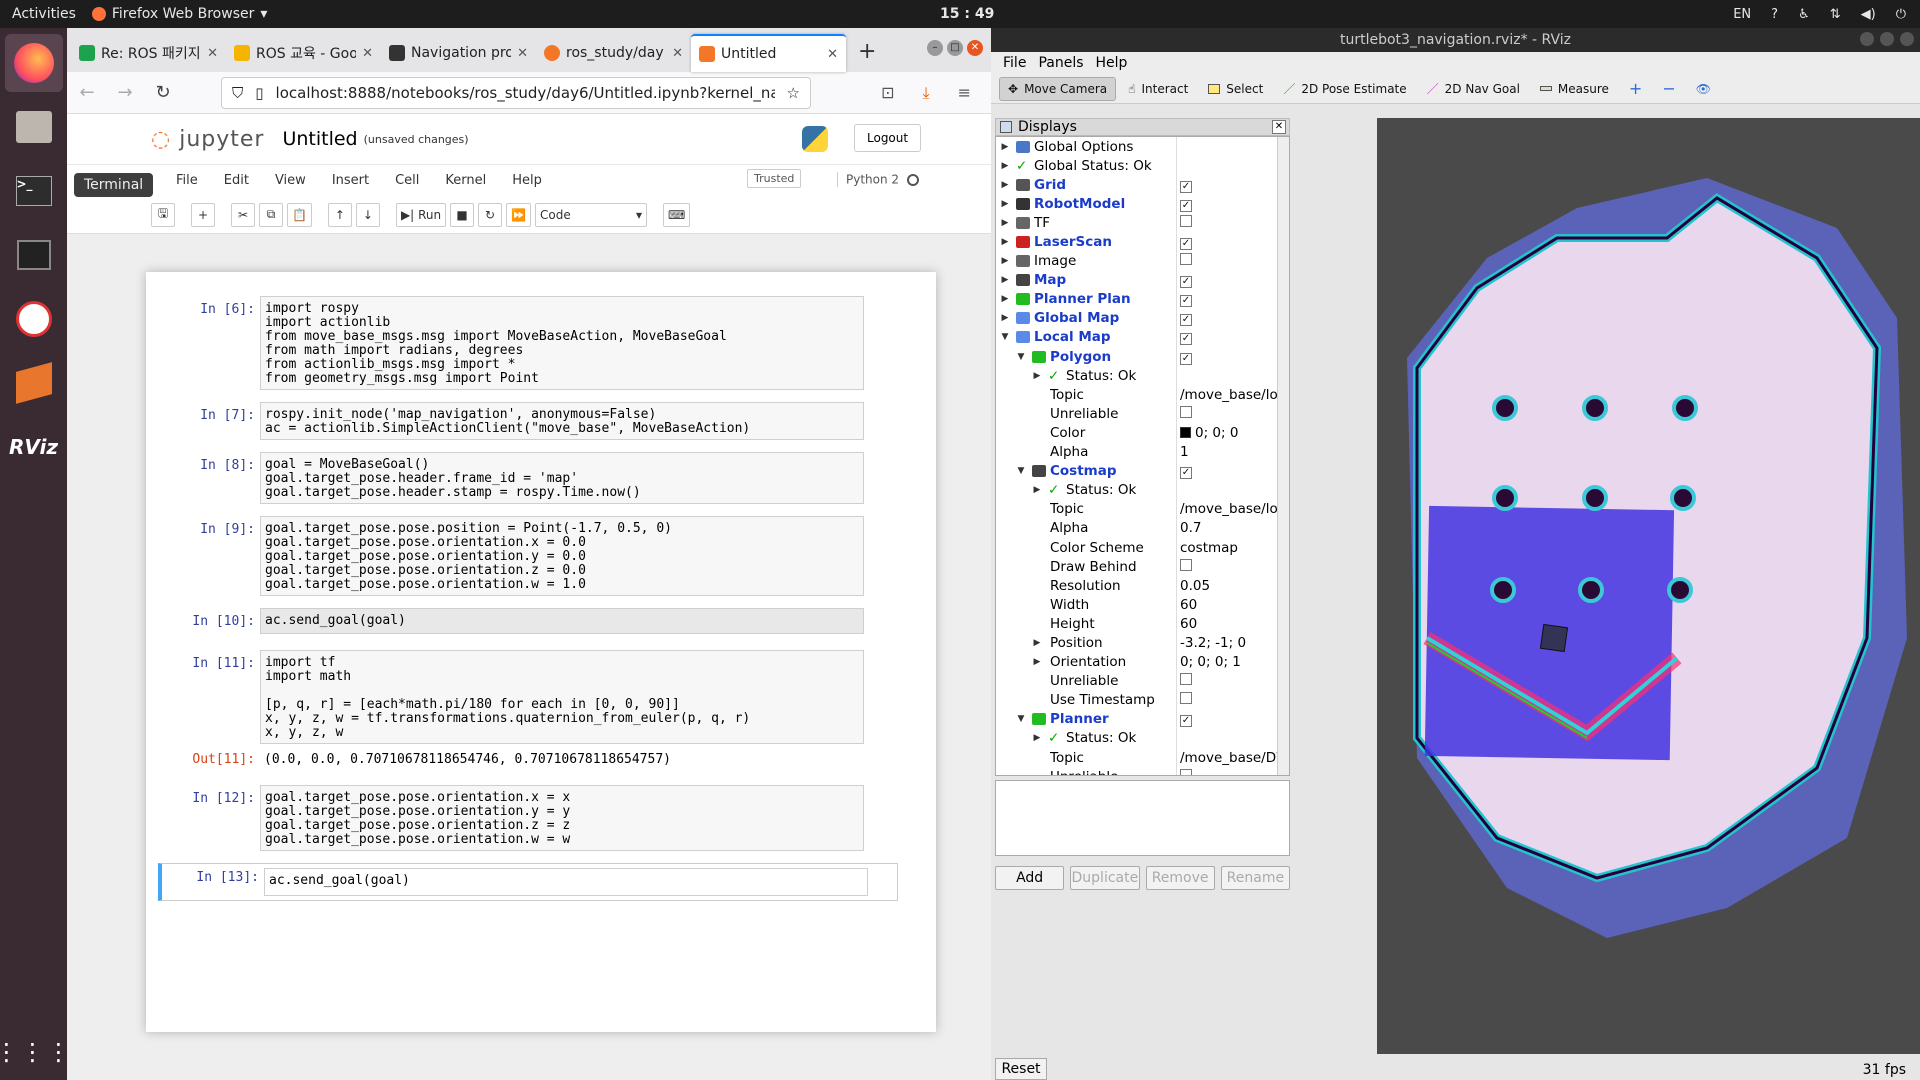 The height and width of the screenshot is (1080, 1920). Describe the element at coordinates (1234, 586) in the screenshot. I see `display-value: 0.05` at that location.